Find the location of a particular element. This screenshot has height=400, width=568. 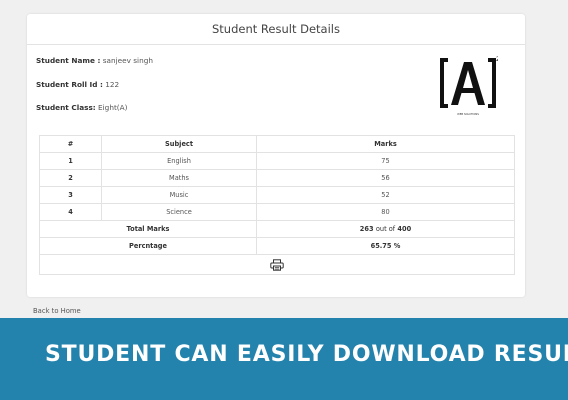

student-name-row: Student Name : sanjeev singh is located at coordinates (94, 60).